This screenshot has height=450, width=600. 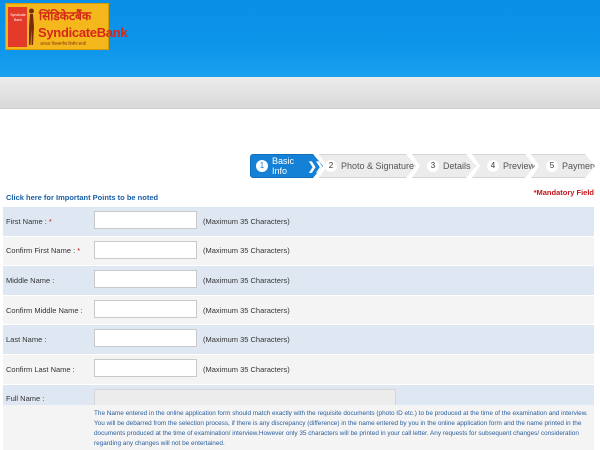 I want to click on confirm-last-name-label: Confirm Last Name :, so click(x=40, y=369).